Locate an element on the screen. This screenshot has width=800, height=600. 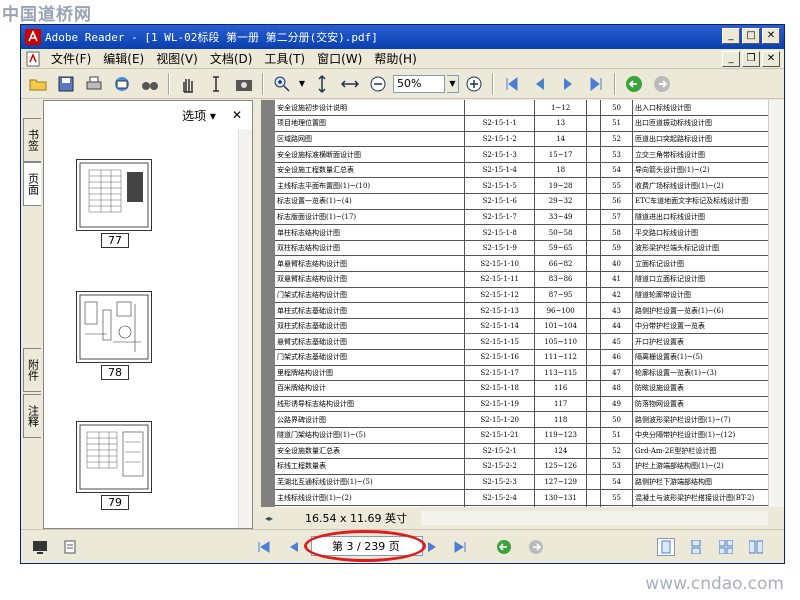
page-thumbnail: 79 is located at coordinates (115, 465).